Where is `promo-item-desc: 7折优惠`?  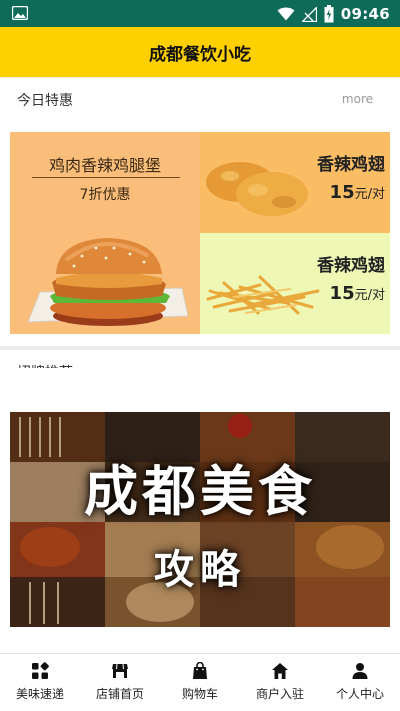 promo-item-desc: 7折优惠 is located at coordinates (105, 195).